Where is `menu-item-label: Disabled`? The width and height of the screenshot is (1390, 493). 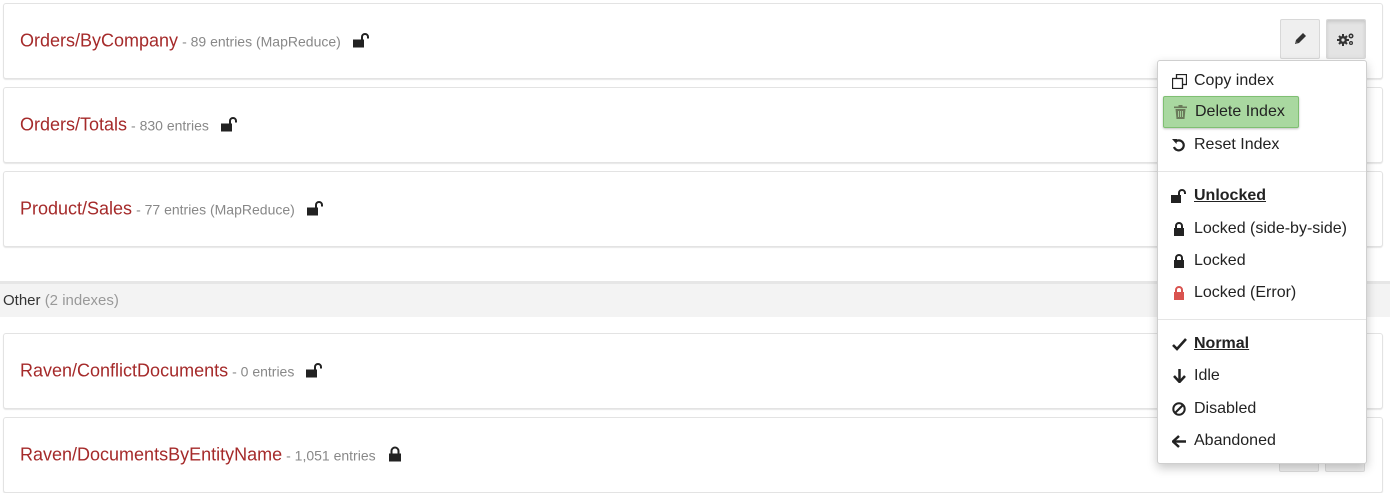 menu-item-label: Disabled is located at coordinates (1225, 408).